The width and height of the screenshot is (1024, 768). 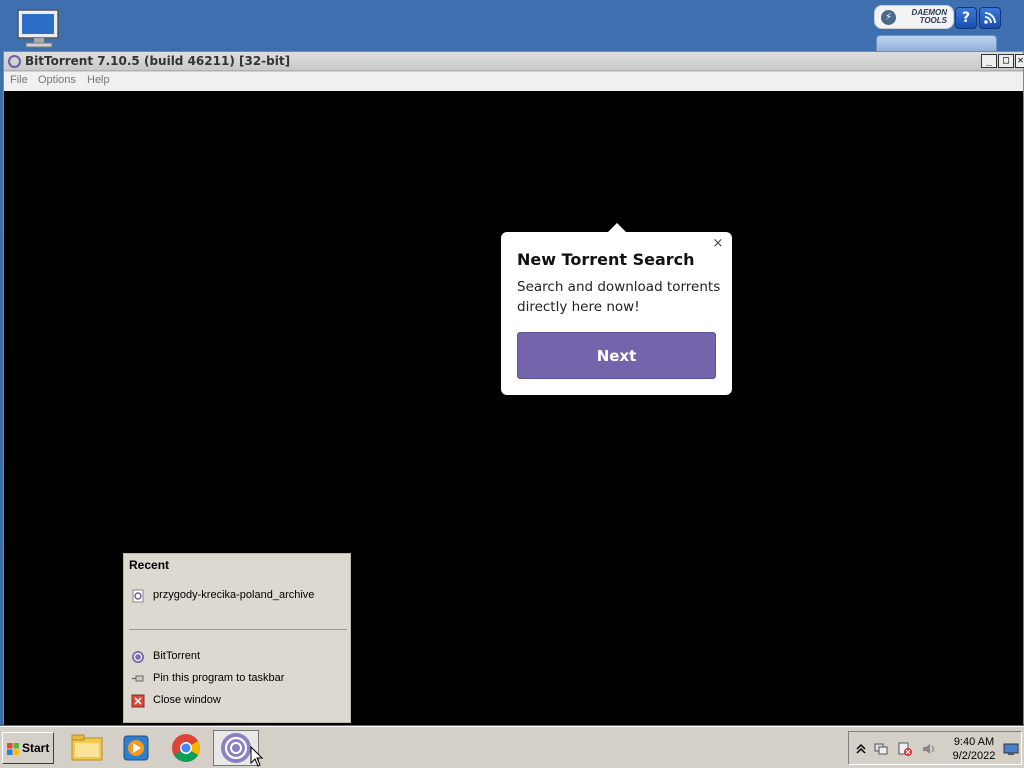 I want to click on daemon-tools-bar, so click(x=936, y=43).